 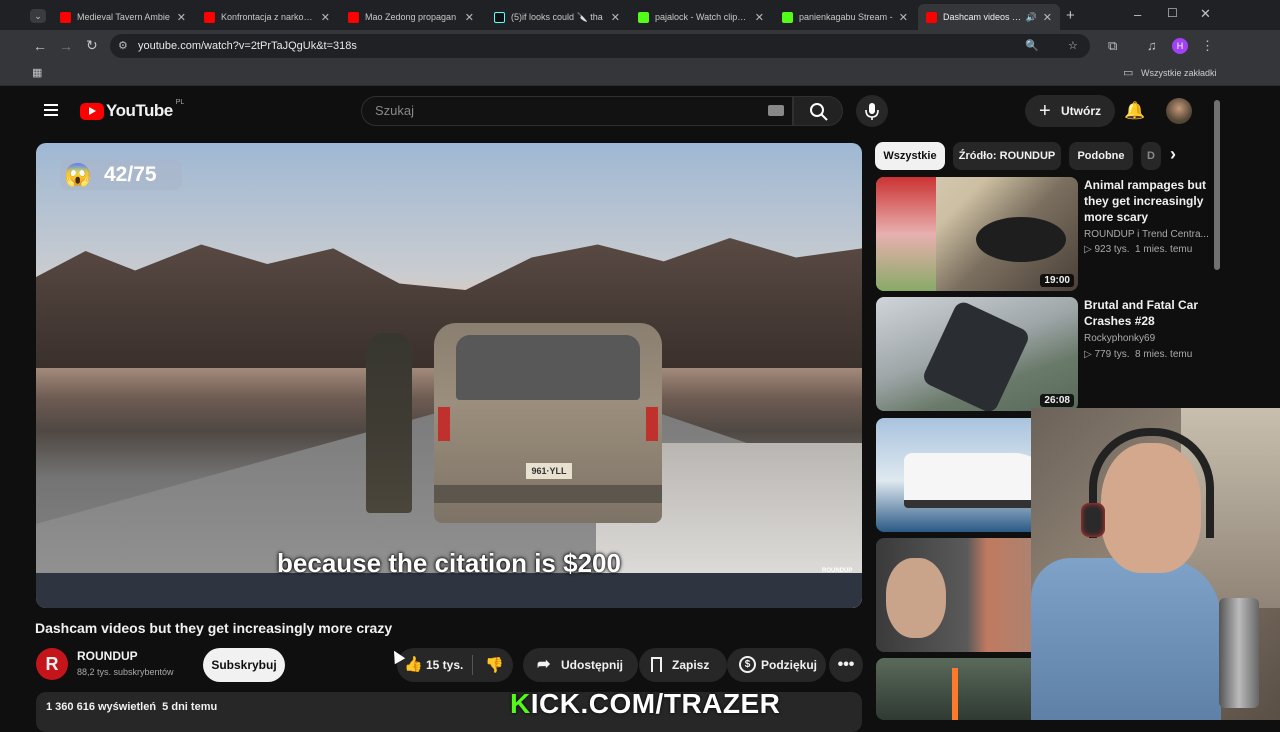 What do you see at coordinates (51, 110) in the screenshot?
I see `hamburger-menu-icon` at bounding box center [51, 110].